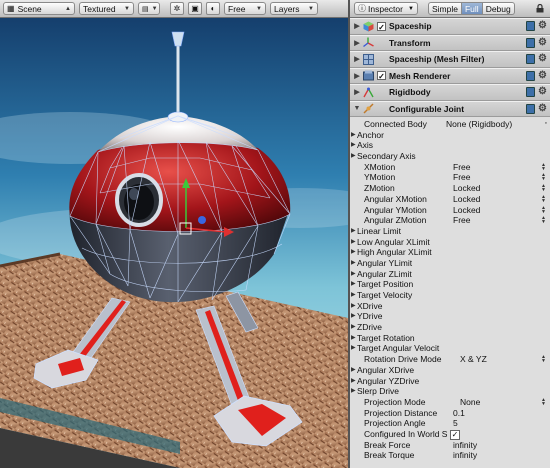 This screenshot has width=550, height=468. Describe the element at coordinates (450, 145) in the screenshot. I see `foldout-axis: ▶ Axis` at that location.